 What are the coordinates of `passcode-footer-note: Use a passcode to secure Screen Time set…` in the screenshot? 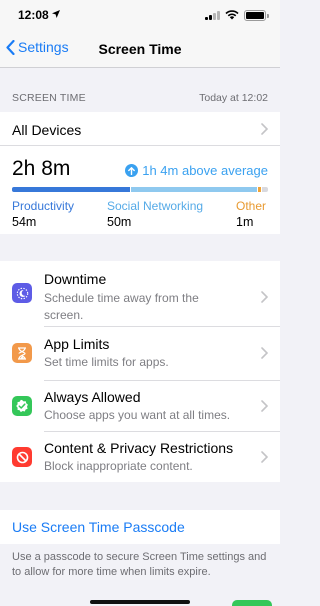 It's located at (139, 564).